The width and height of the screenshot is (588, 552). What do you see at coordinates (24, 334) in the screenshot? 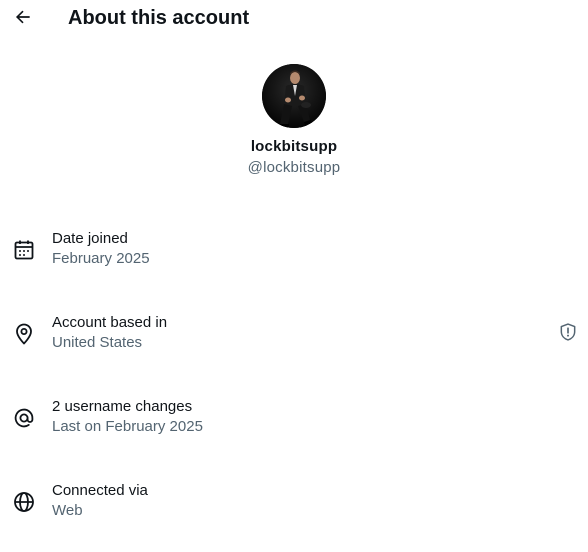
I see `location-pin-icon` at bounding box center [24, 334].